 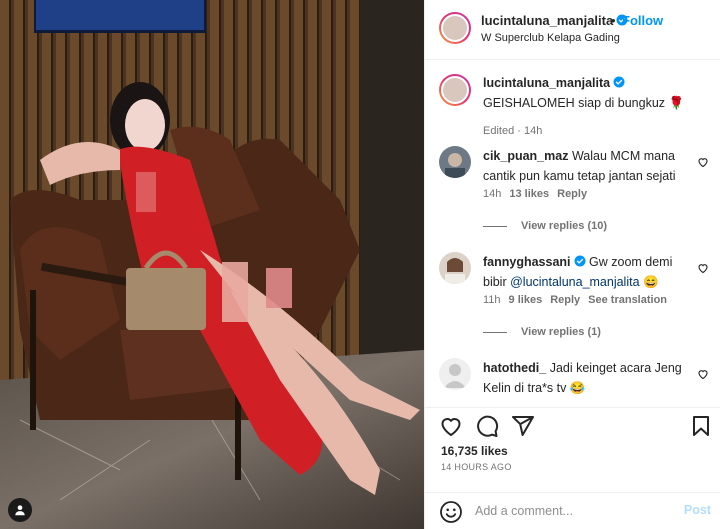 I want to click on comment-likes: 13 likes, so click(x=529, y=194).